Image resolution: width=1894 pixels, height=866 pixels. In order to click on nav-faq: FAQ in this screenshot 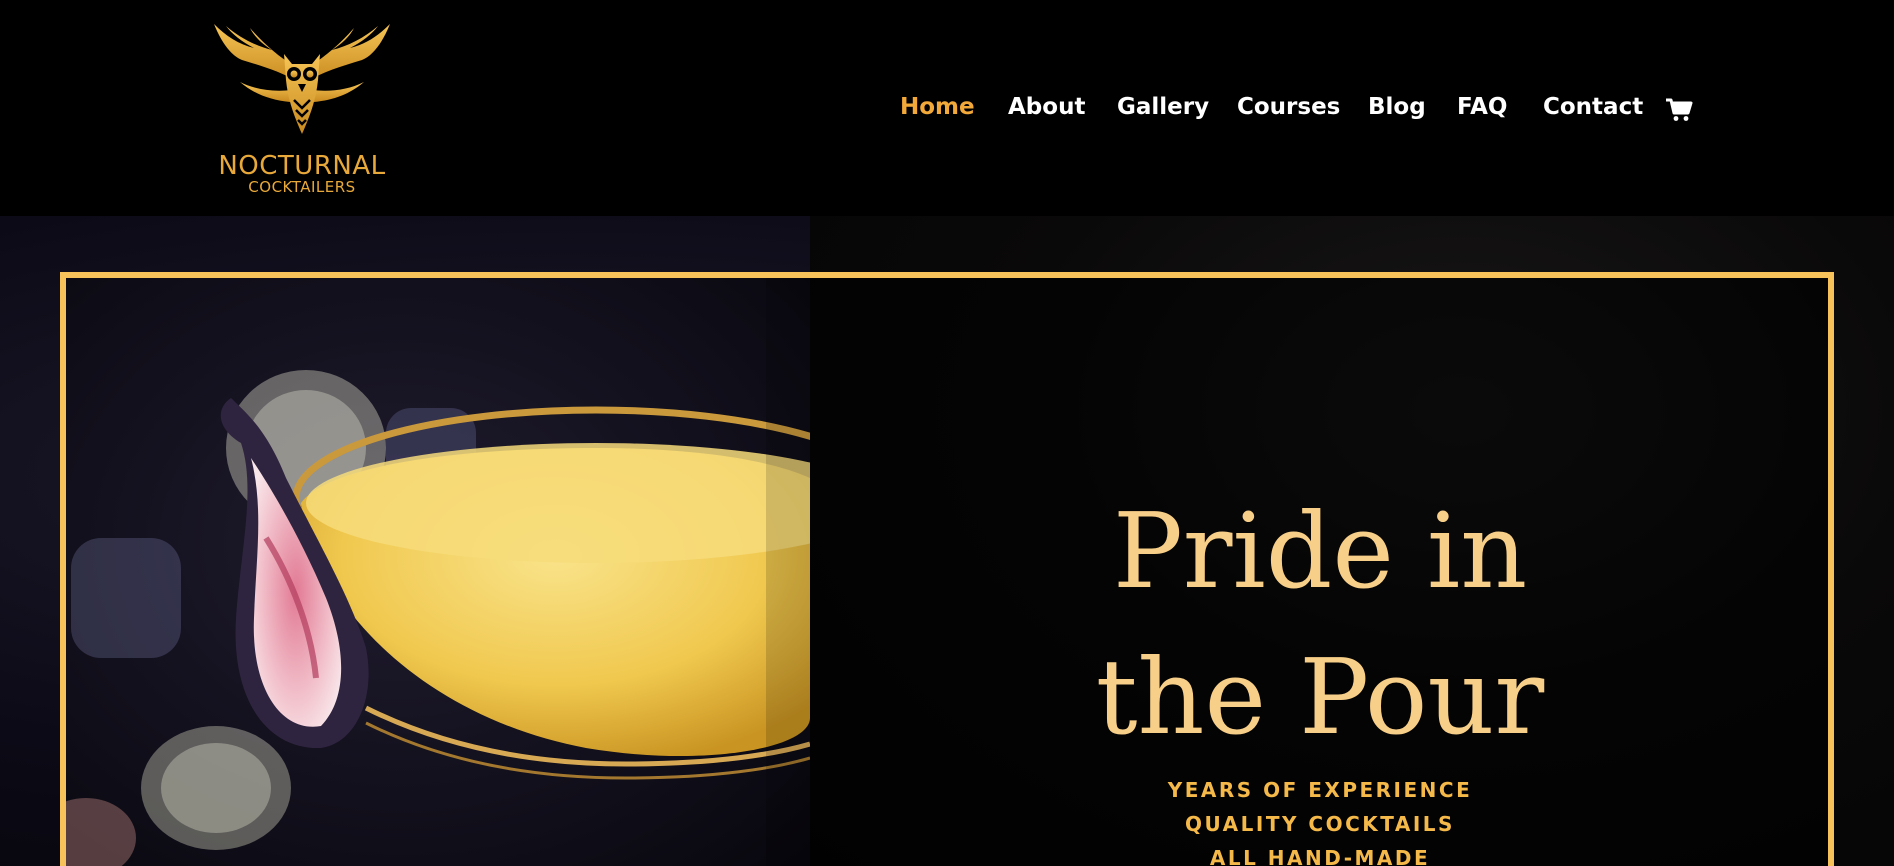, I will do `click(1482, 107)`.